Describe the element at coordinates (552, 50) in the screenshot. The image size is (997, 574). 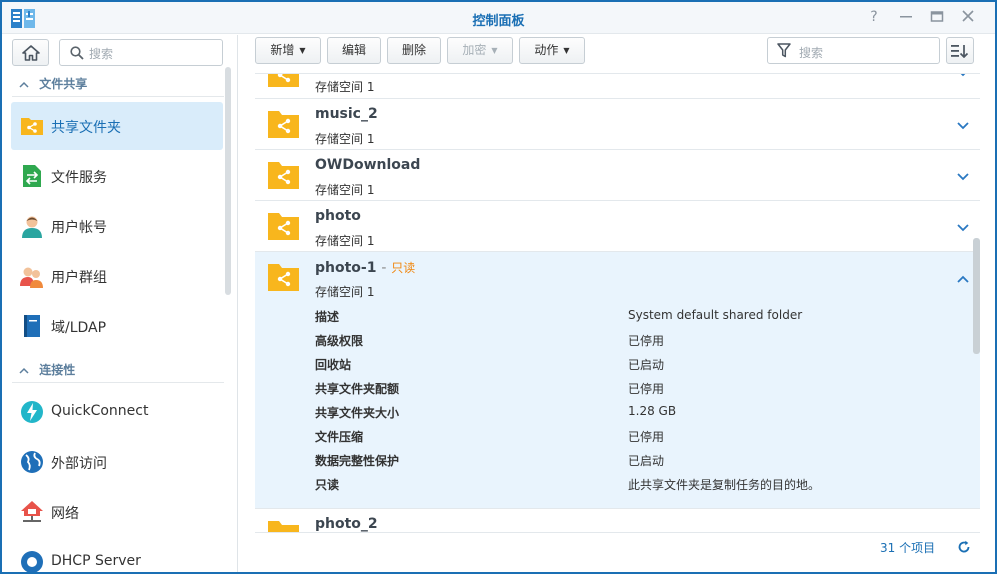
I see `action-button: 动作 ▼` at that location.